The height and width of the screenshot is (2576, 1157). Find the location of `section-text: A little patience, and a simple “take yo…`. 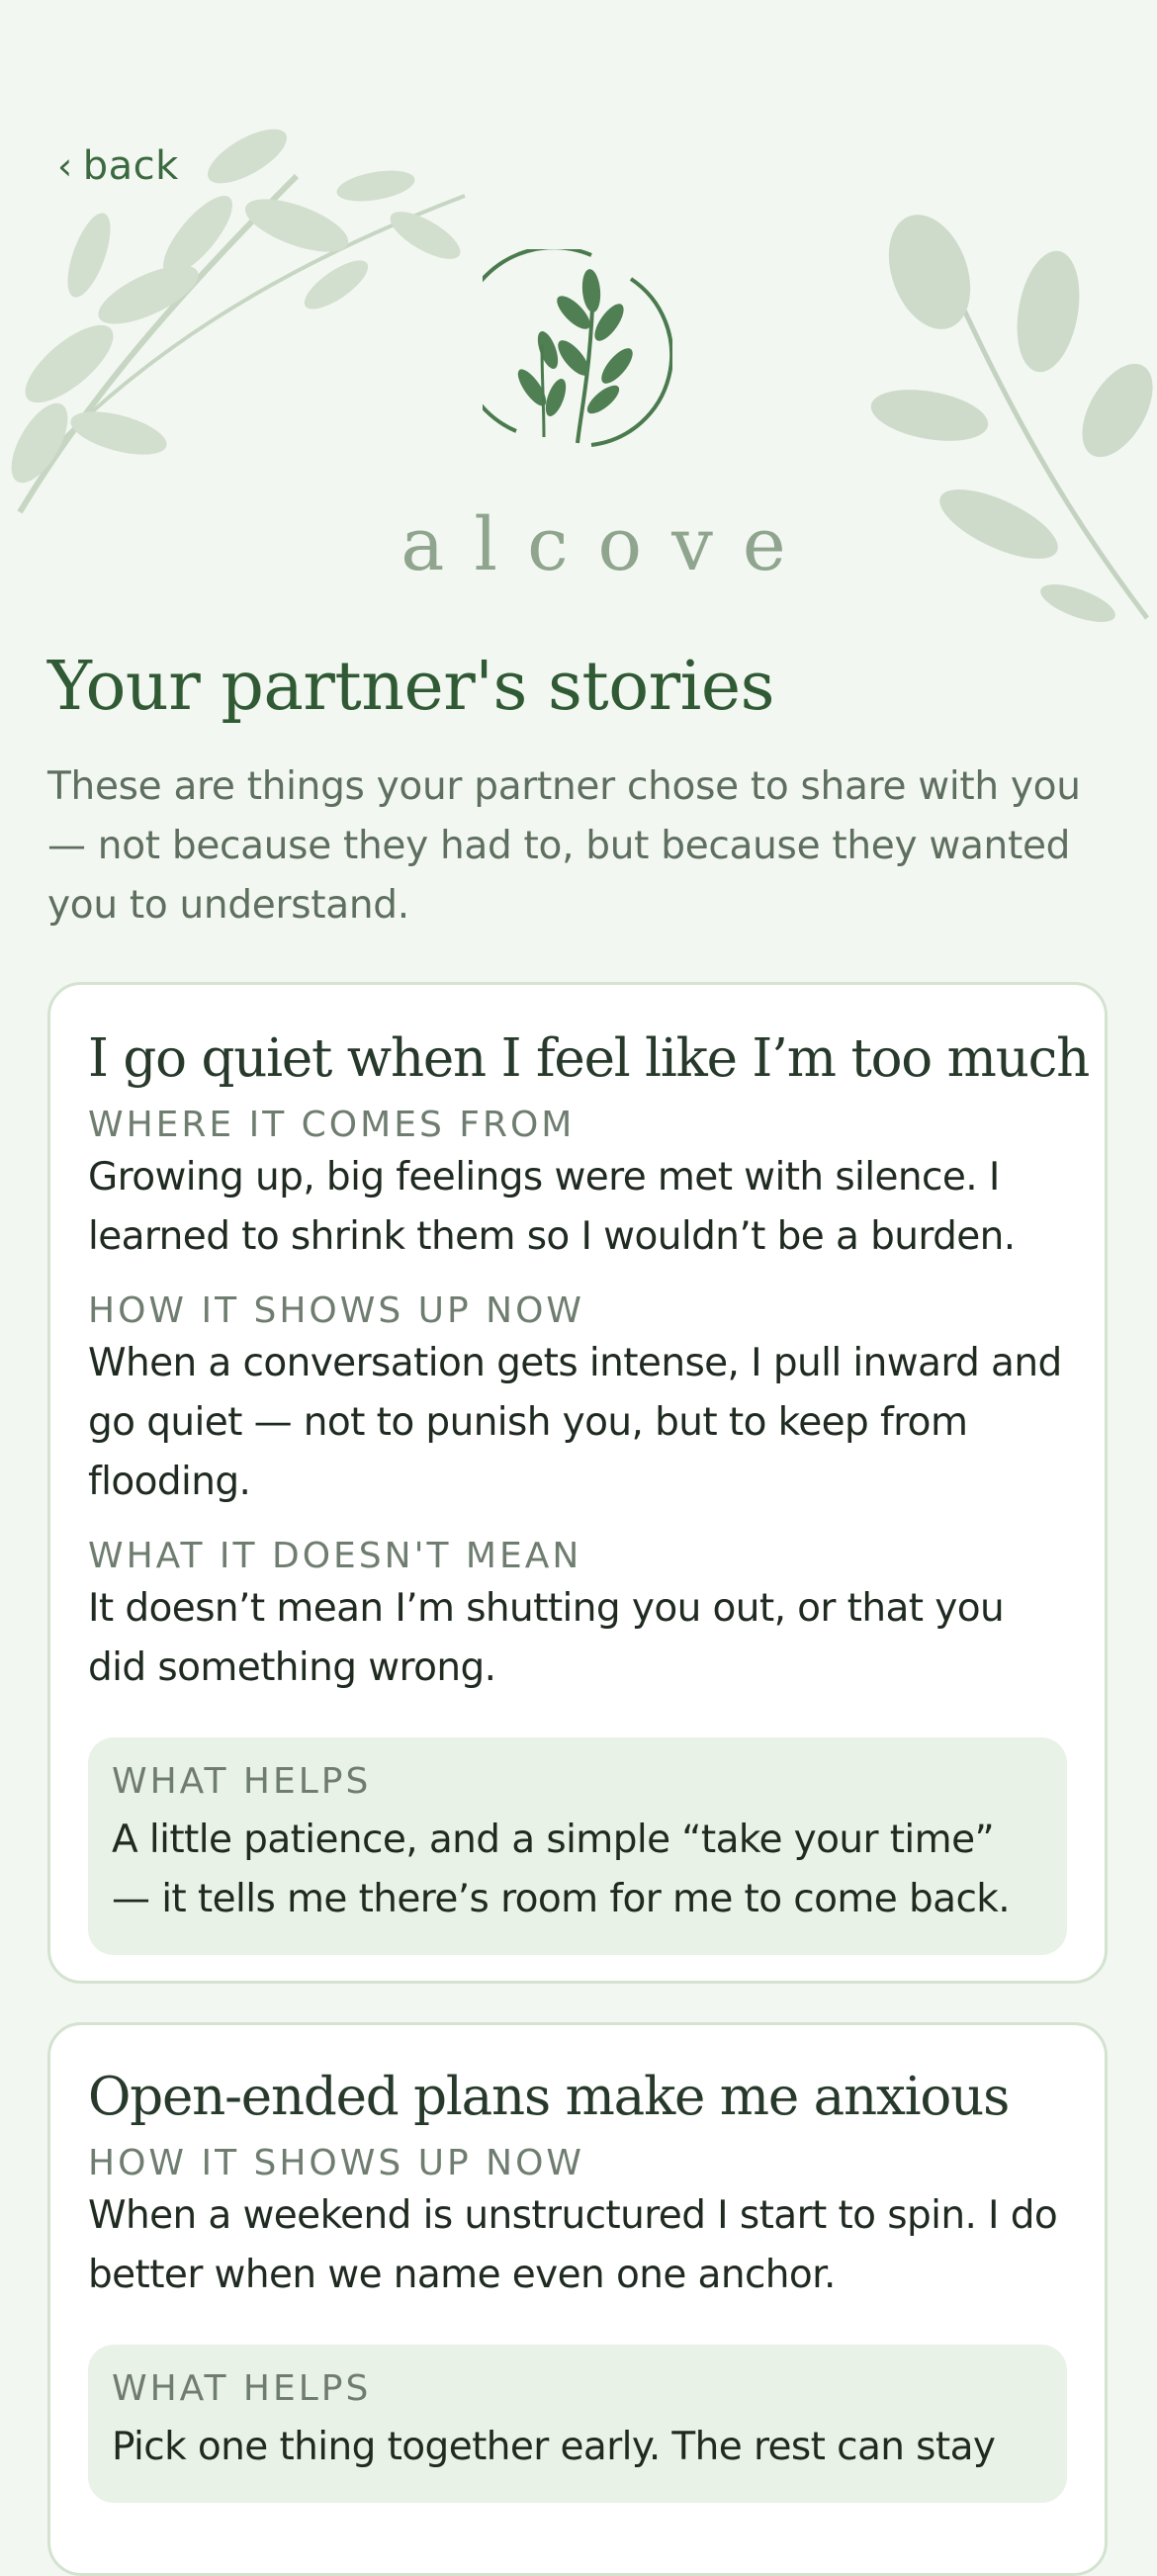

section-text: A little patience, and a simple “take yo… is located at coordinates (562, 1869).